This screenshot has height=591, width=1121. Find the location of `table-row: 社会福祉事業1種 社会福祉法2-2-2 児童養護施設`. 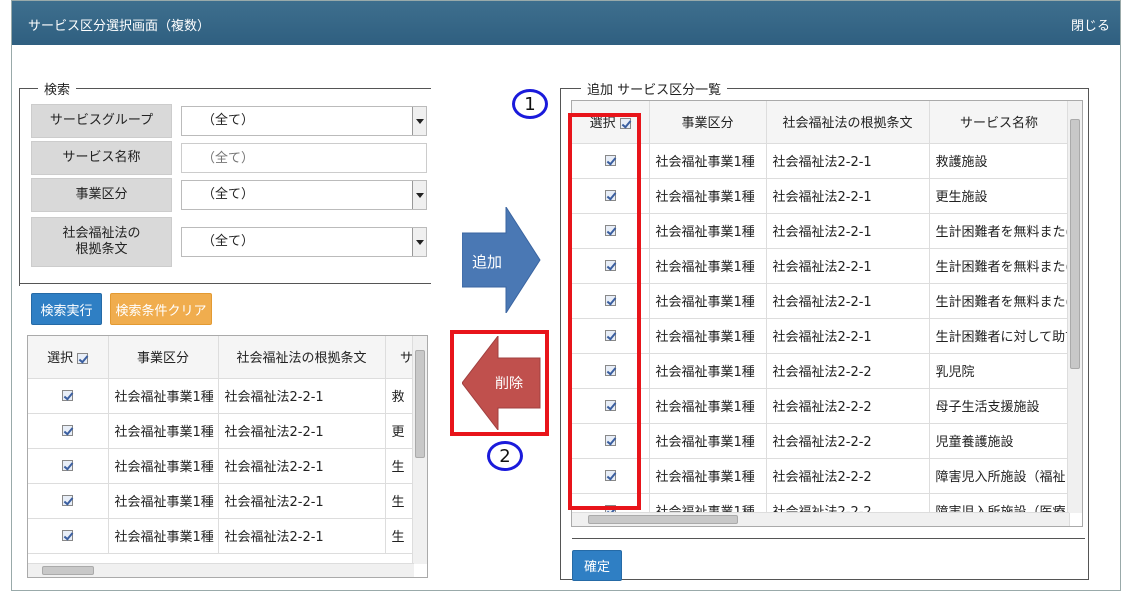

table-row: 社会福祉事業1種 社会福祉法2-2-2 児童養護施設 is located at coordinates (821, 441).